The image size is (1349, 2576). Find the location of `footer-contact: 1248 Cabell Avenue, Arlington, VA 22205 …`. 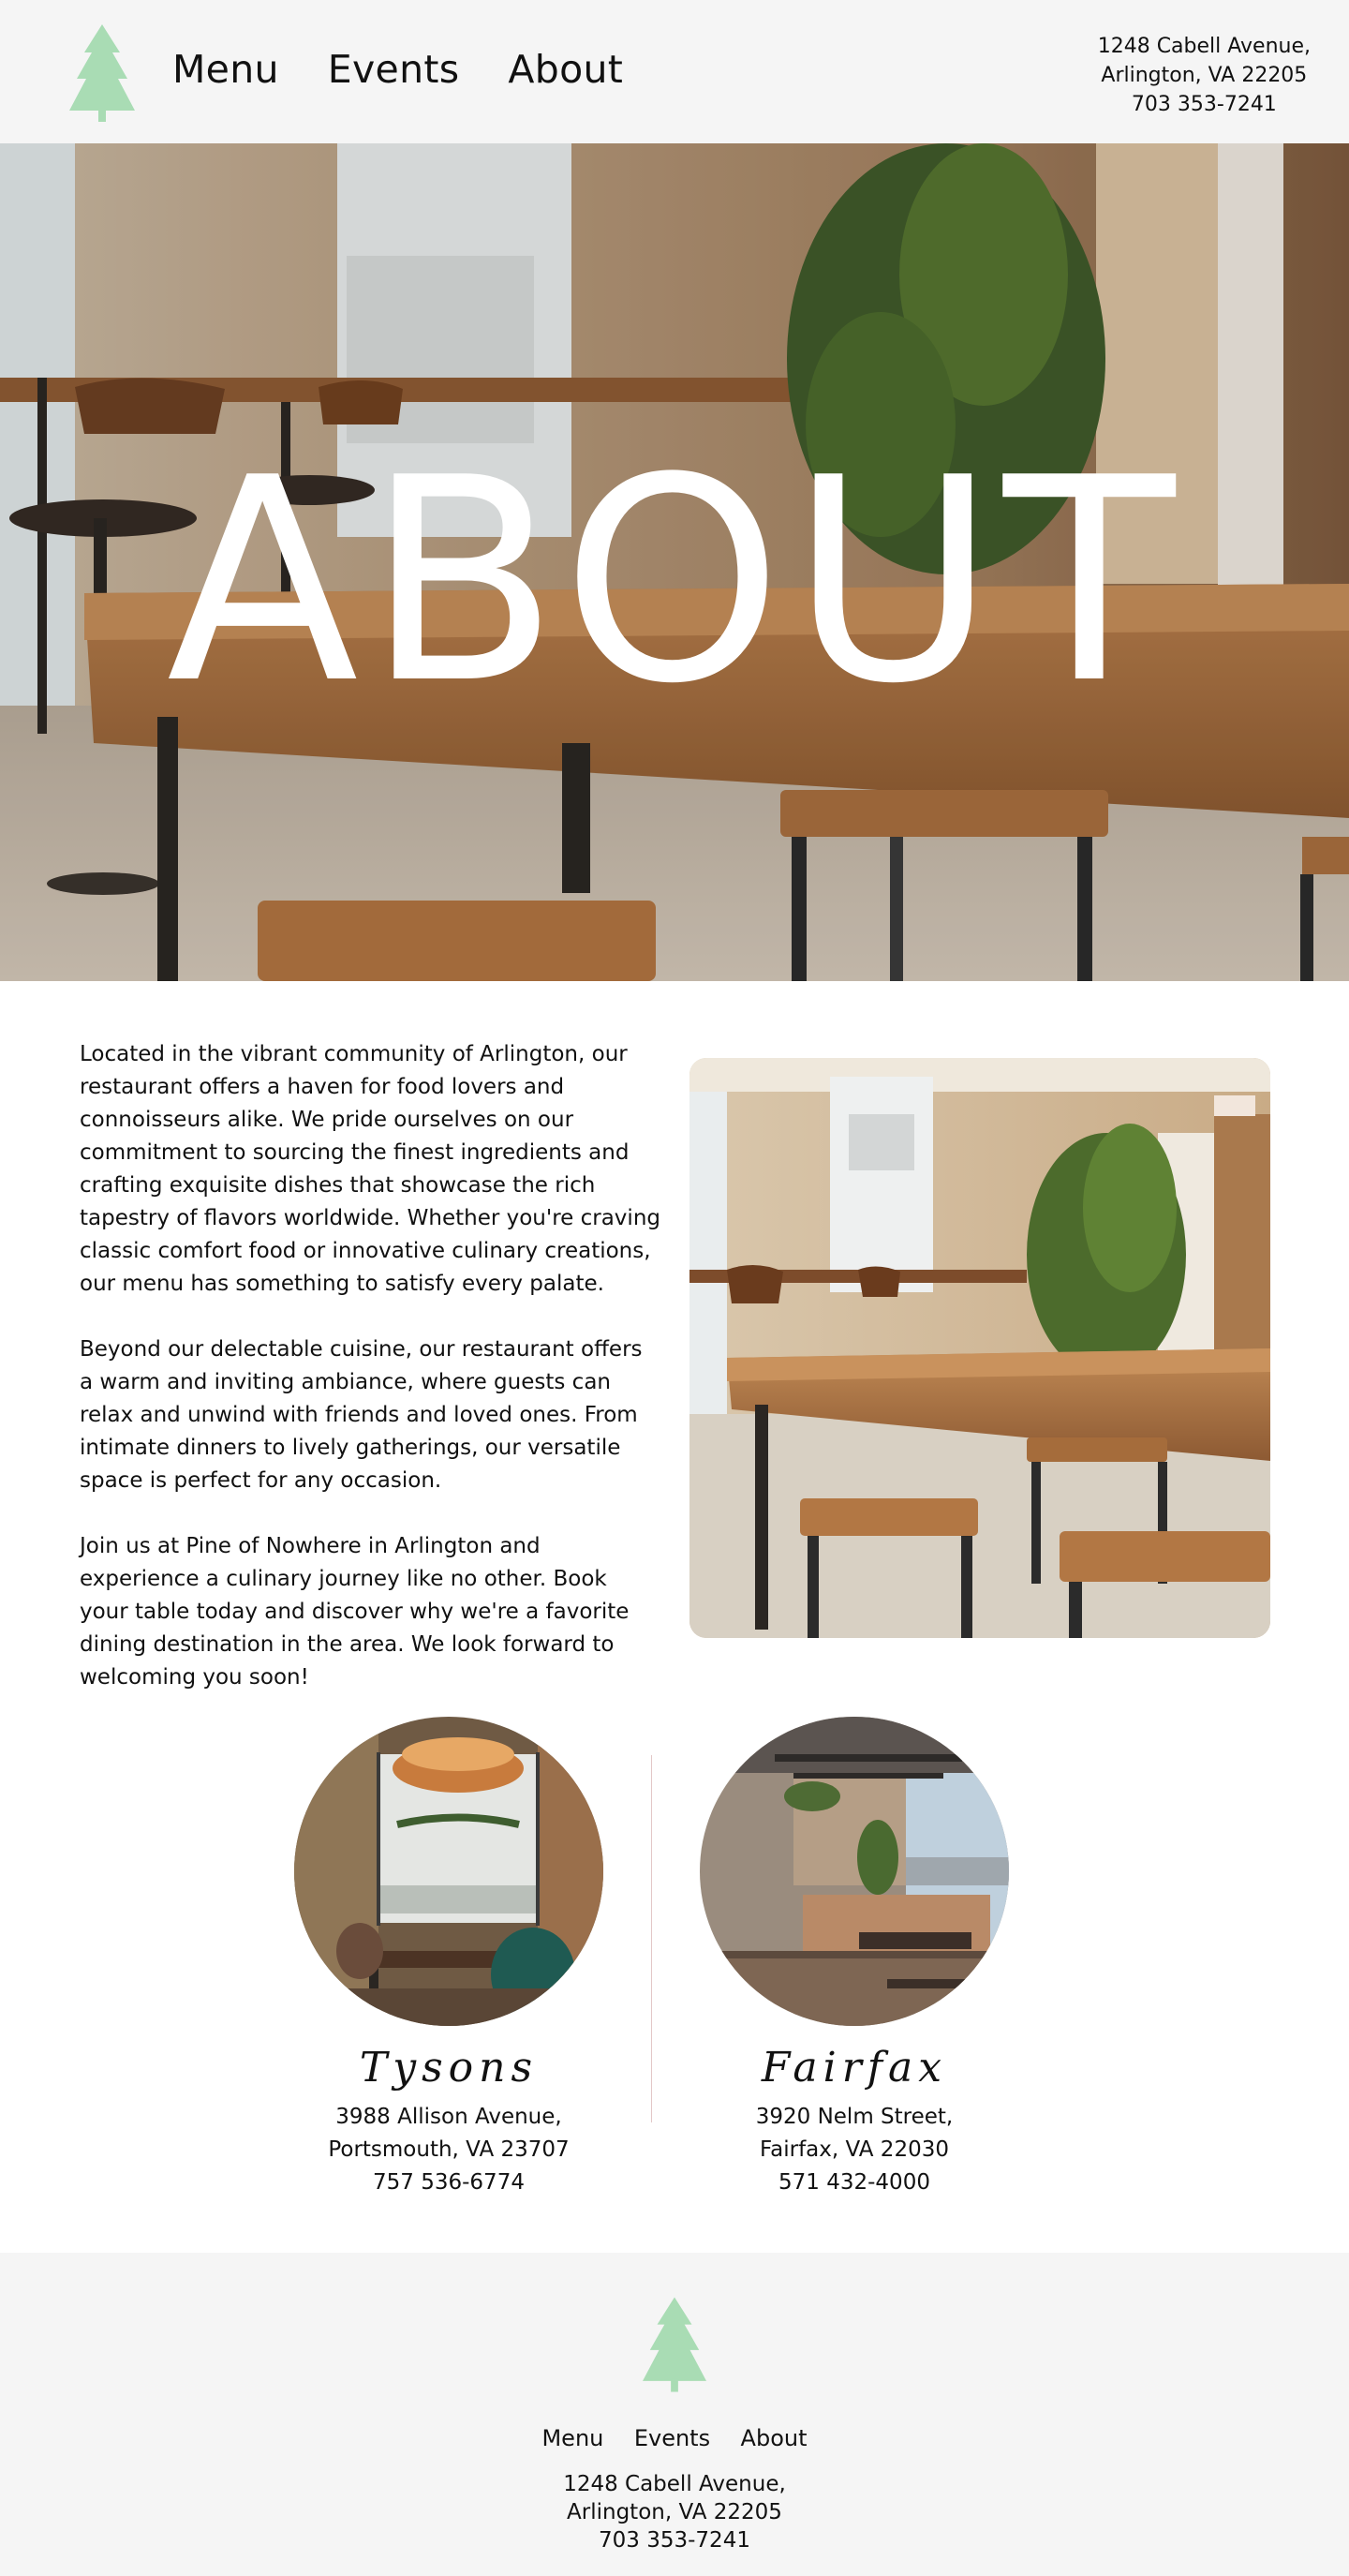

footer-contact: 1248 Cabell Avenue, Arlington, VA 22205 … is located at coordinates (675, 2512).